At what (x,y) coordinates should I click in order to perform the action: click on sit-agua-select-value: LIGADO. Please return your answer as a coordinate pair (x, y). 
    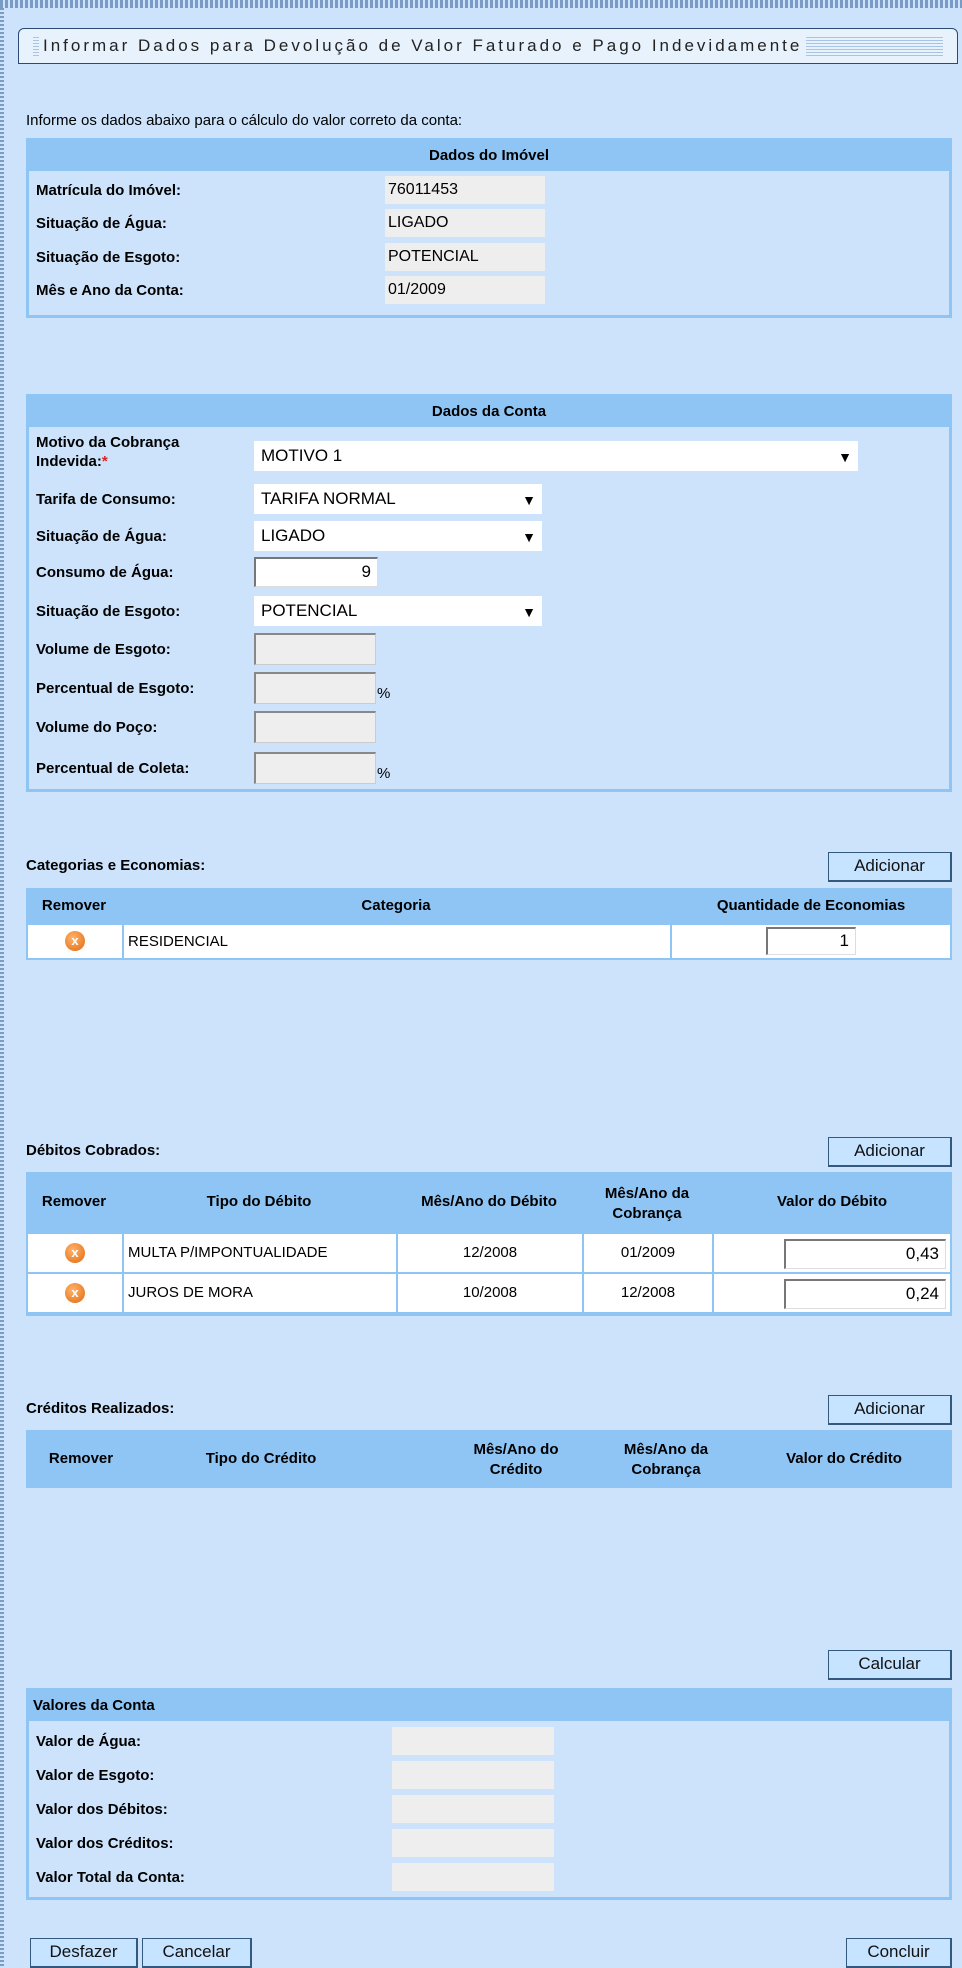
    Looking at the image, I should click on (293, 535).